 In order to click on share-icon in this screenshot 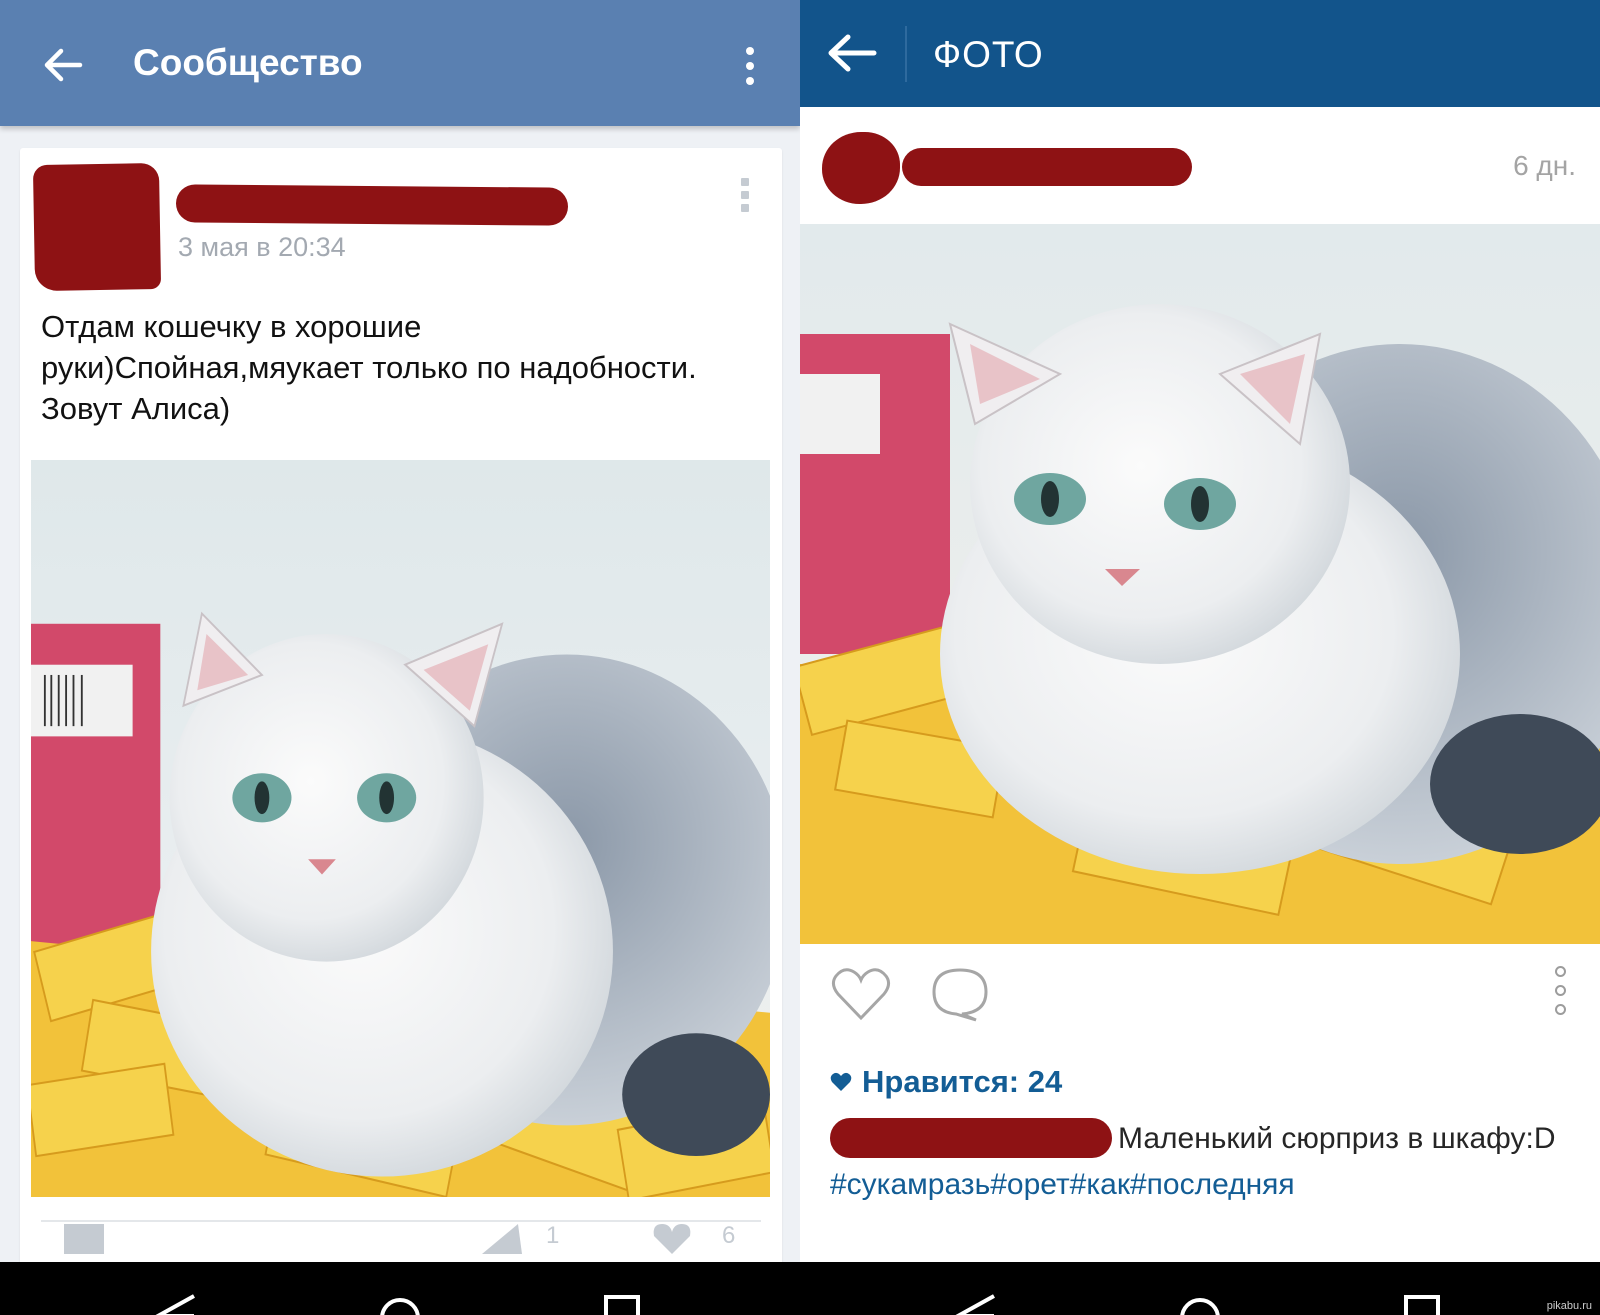, I will do `click(502, 1239)`.